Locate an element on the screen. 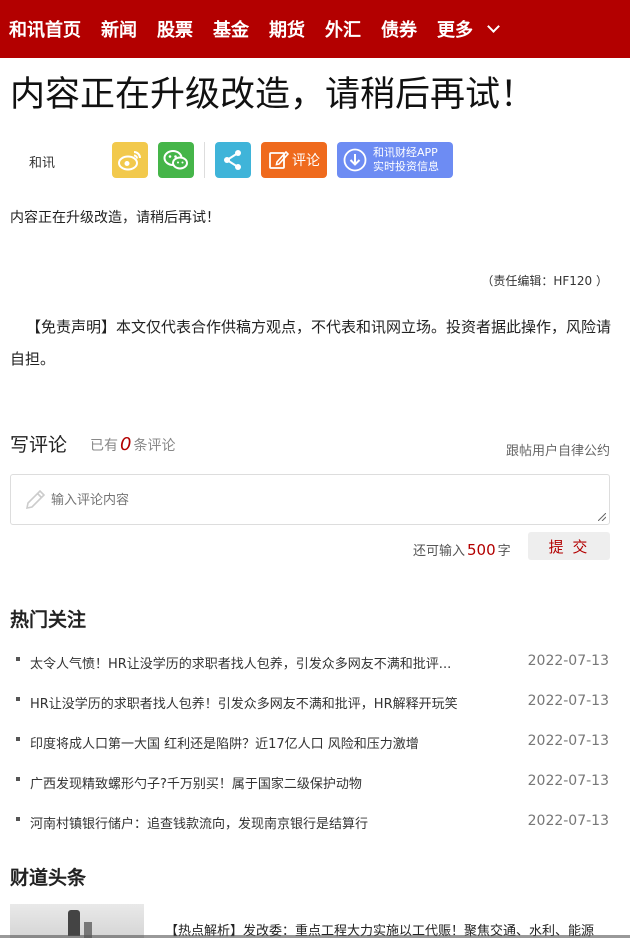 This screenshot has width=630, height=938. caidao-section-title: 财道头条 is located at coordinates (48, 878).